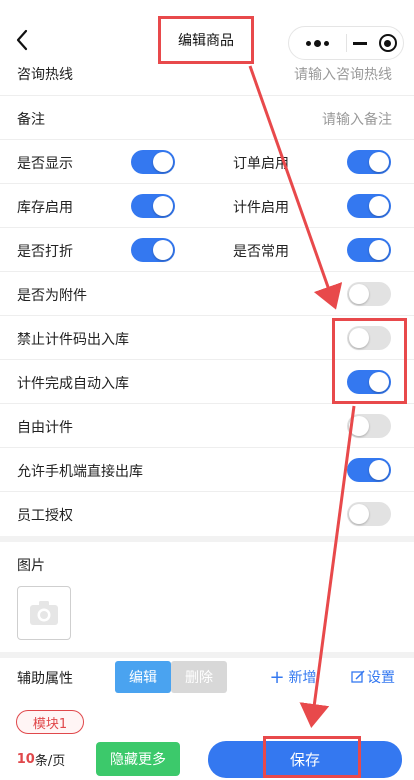 Image resolution: width=414 pixels, height=780 pixels. What do you see at coordinates (45, 164) in the screenshot?
I see `show-label: 是否显示` at bounding box center [45, 164].